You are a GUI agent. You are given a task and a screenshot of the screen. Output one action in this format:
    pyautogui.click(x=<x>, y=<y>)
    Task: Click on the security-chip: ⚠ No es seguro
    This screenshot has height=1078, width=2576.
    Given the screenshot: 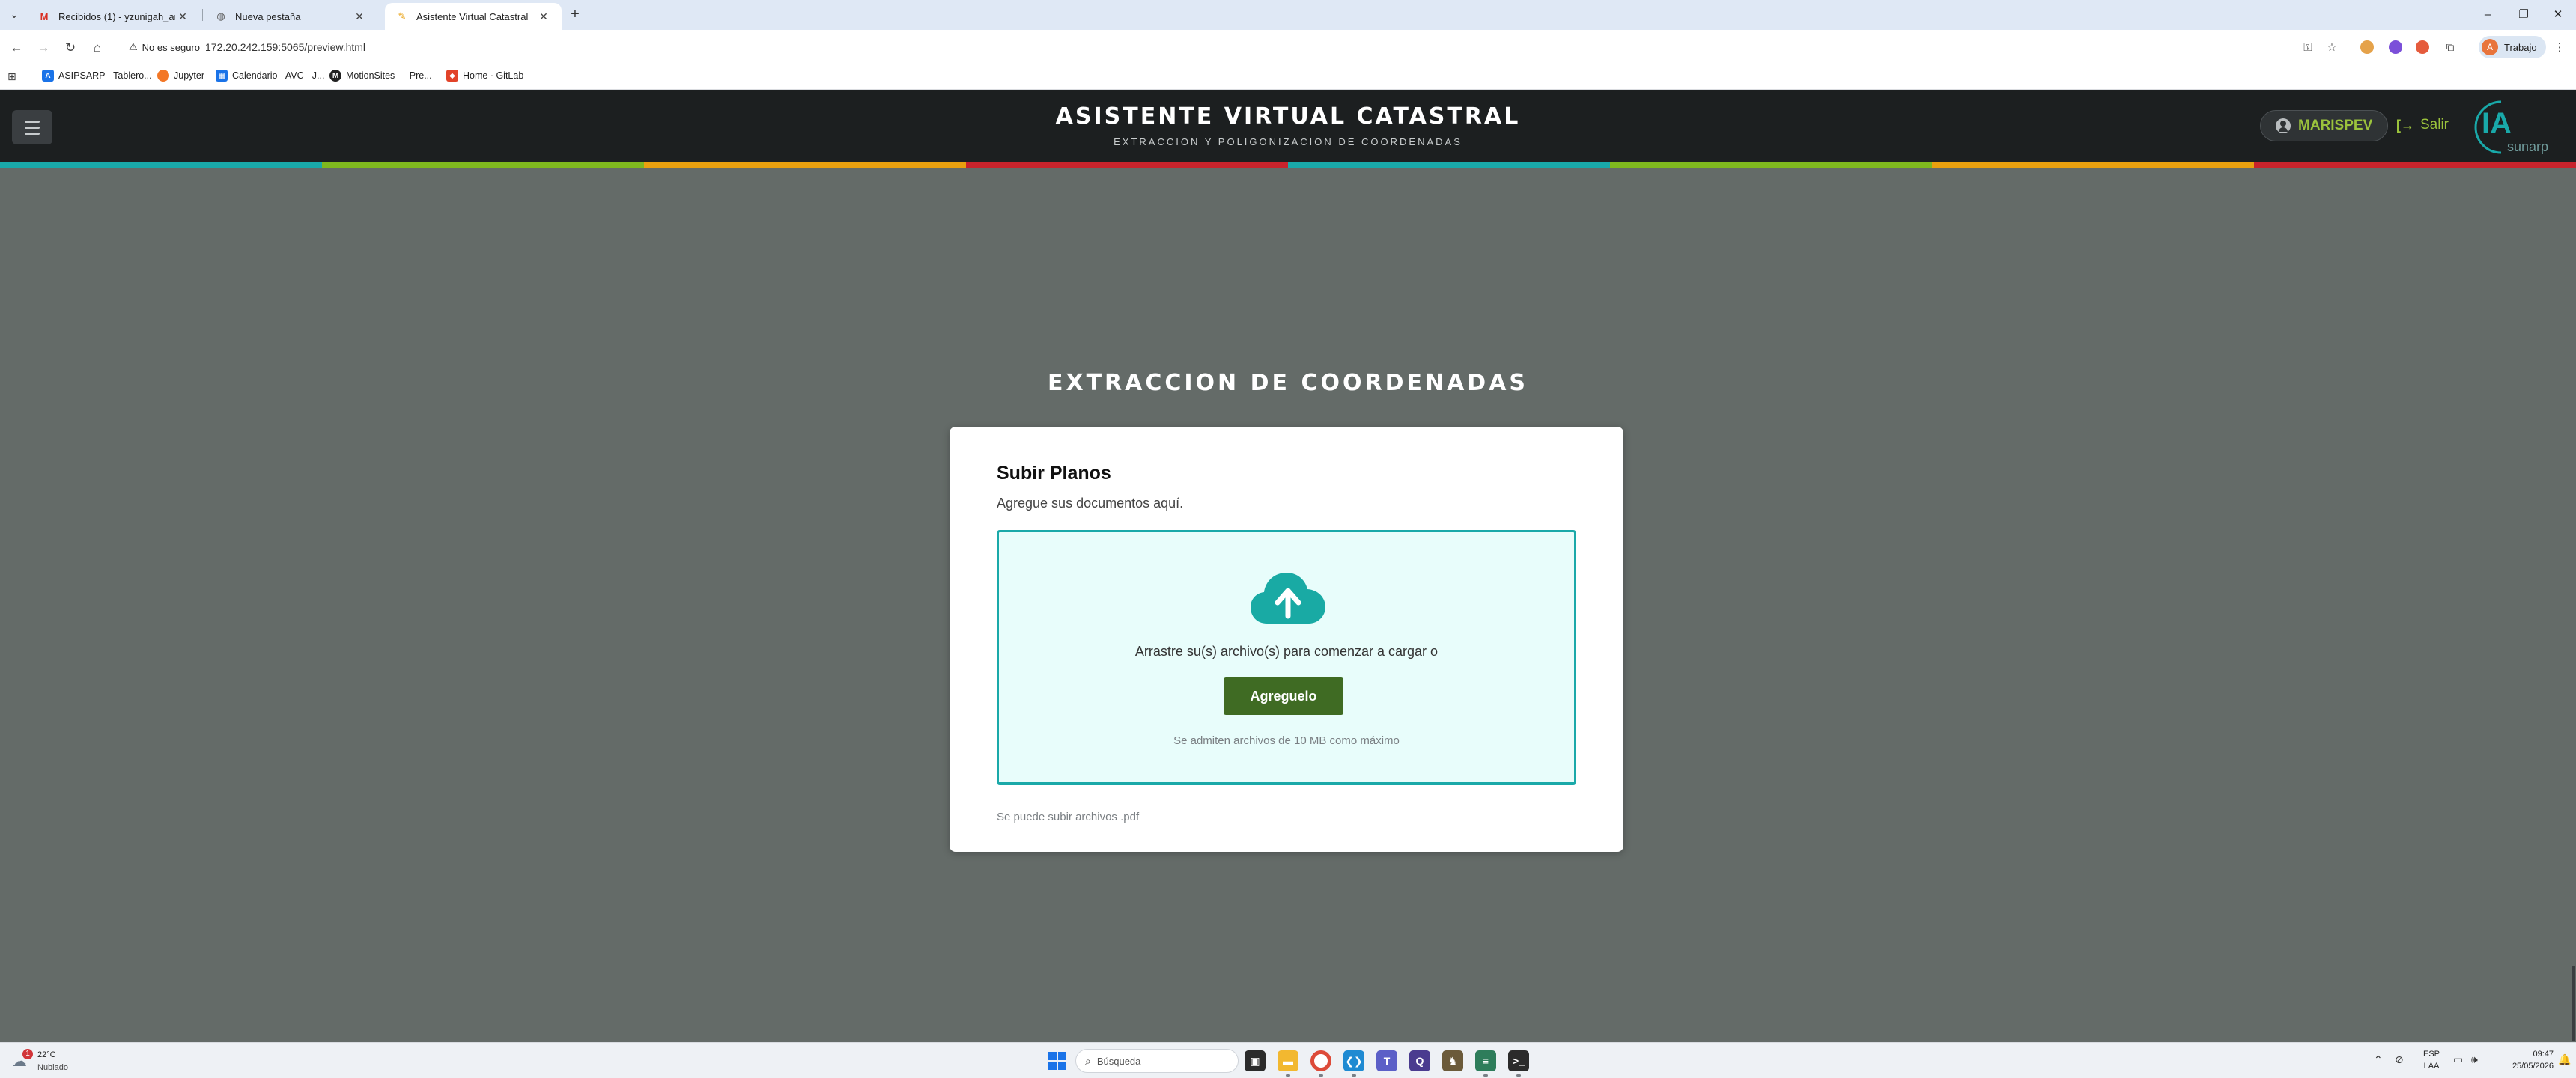 What is the action you would take?
    pyautogui.click(x=164, y=47)
    